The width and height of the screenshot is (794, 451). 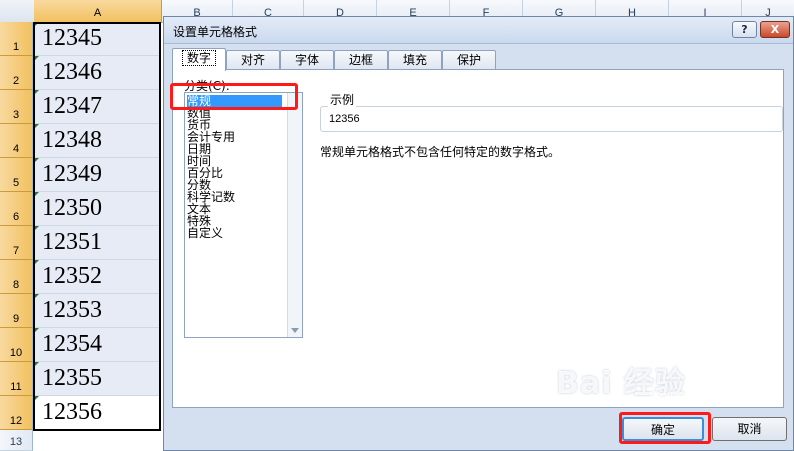 What do you see at coordinates (16, 39) in the screenshot?
I see `row-header-1: 1` at bounding box center [16, 39].